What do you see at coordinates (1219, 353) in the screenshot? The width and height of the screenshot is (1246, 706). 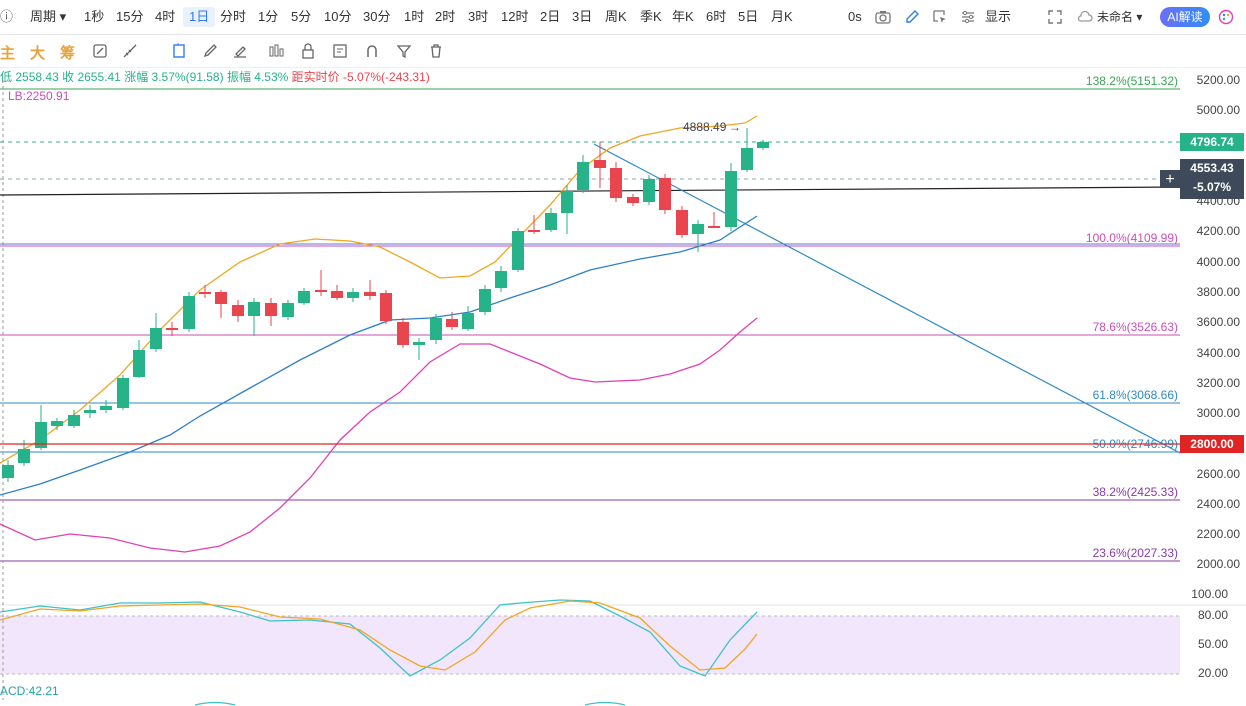 I see `price-tick: 3400.00` at bounding box center [1219, 353].